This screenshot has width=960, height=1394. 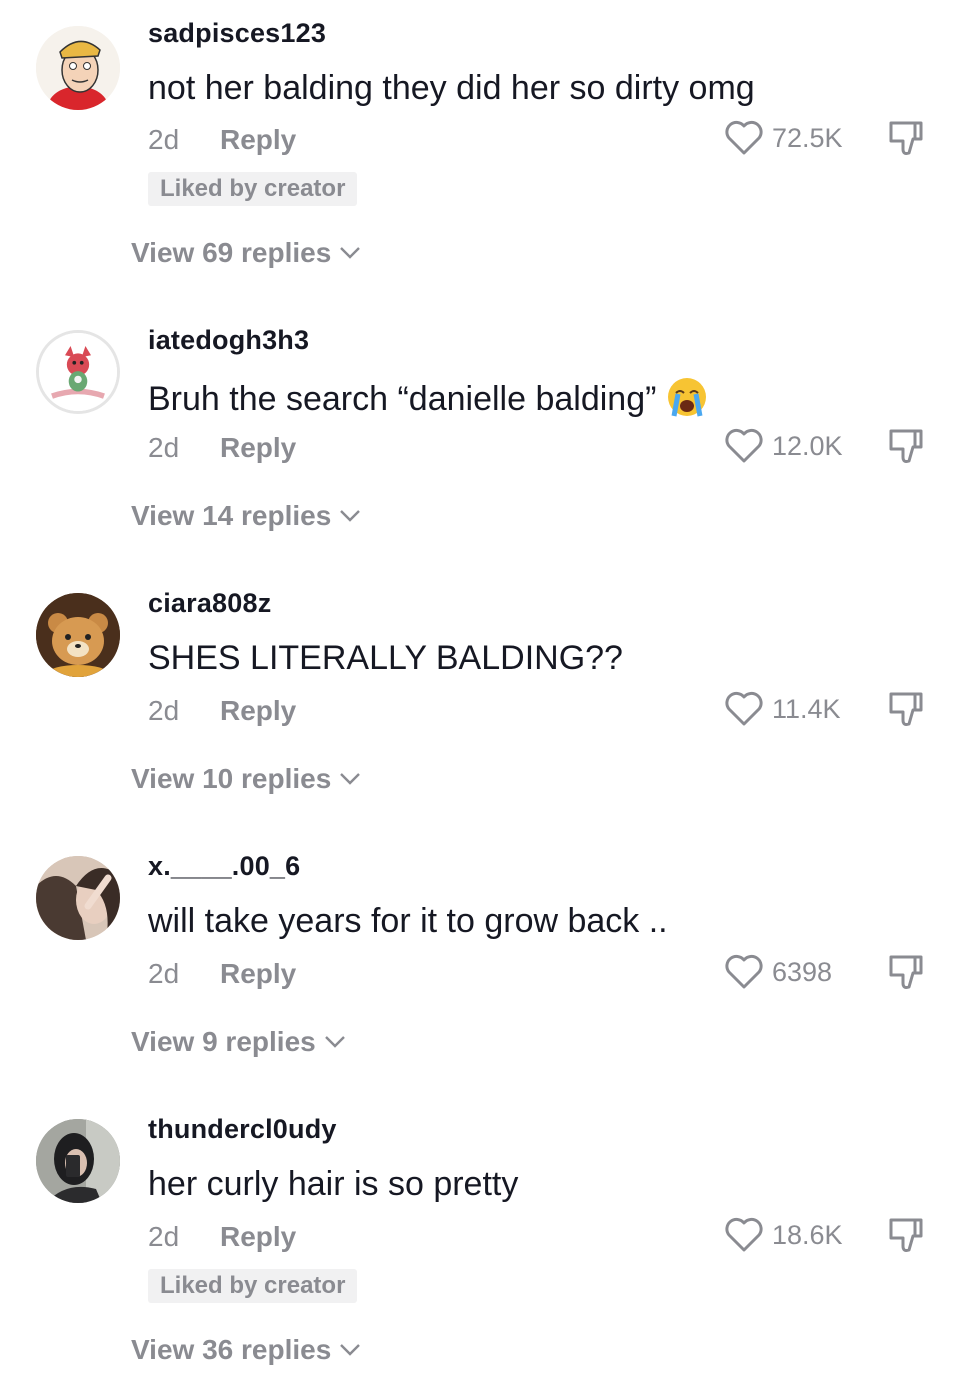 I want to click on avatar, so click(x=78, y=1161).